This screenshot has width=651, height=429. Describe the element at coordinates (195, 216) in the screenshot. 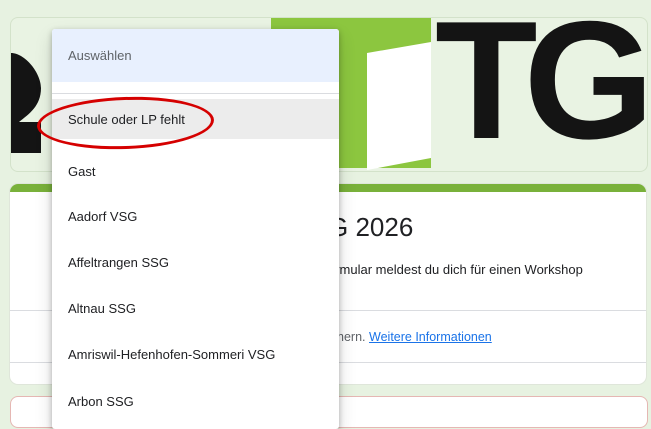

I see `dropdown-option: Aadorf VSG` at that location.